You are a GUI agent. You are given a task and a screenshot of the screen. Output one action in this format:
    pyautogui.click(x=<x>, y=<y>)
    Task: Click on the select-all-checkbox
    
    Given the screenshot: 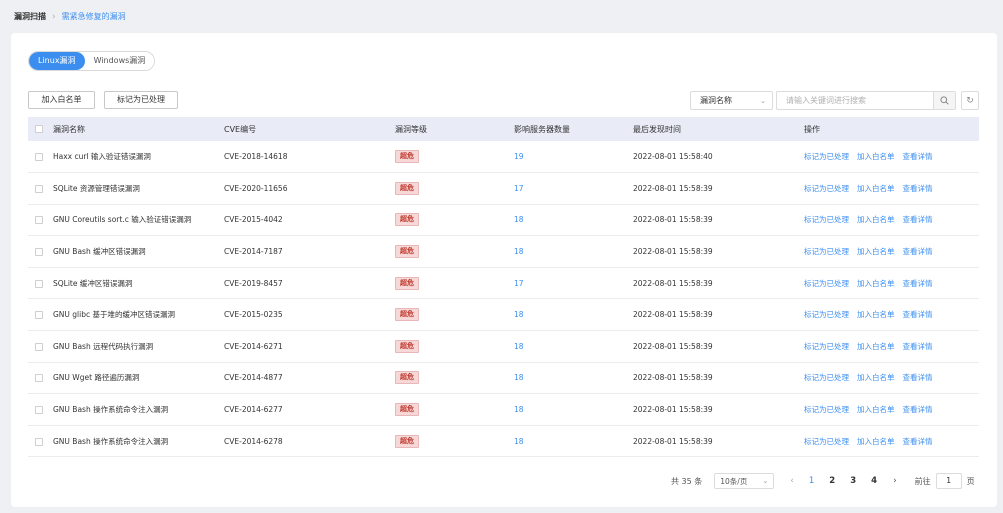 What is the action you would take?
    pyautogui.click(x=39, y=129)
    